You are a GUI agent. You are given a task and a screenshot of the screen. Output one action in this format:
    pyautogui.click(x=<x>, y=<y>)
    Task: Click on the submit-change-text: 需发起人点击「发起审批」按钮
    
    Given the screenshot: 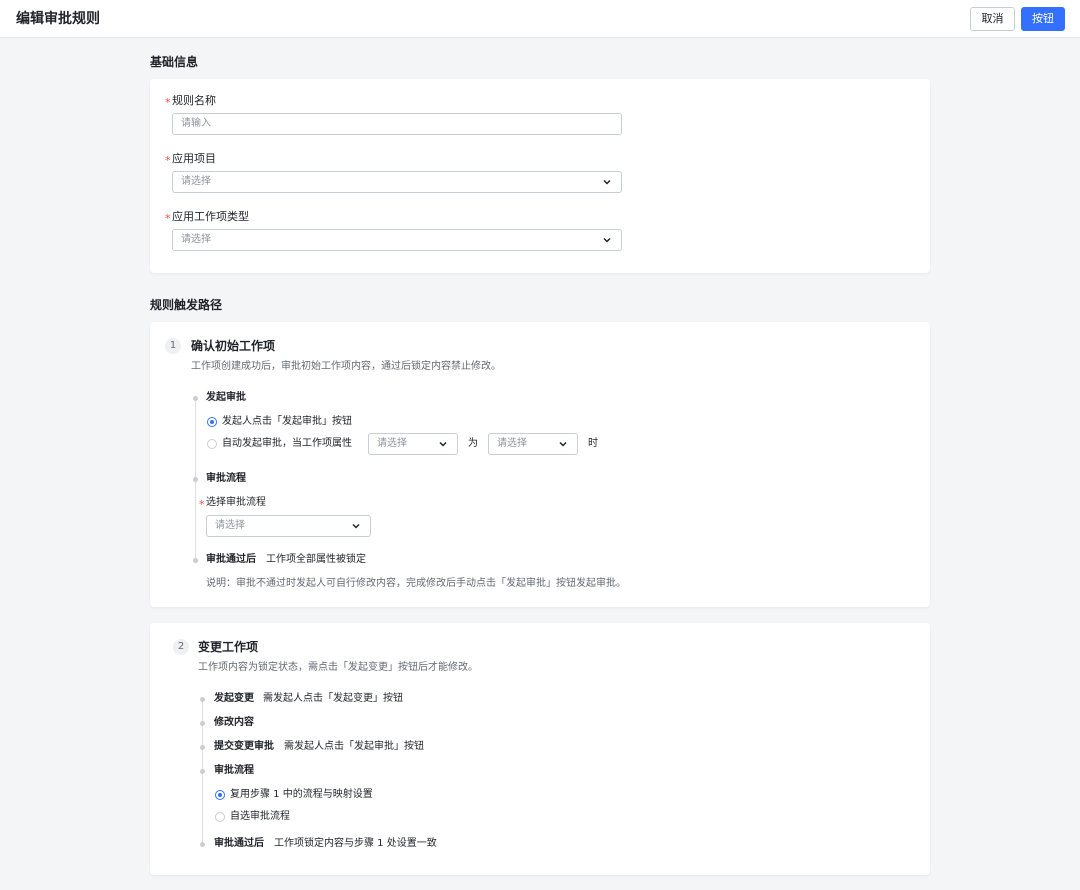 What is the action you would take?
    pyautogui.click(x=354, y=746)
    